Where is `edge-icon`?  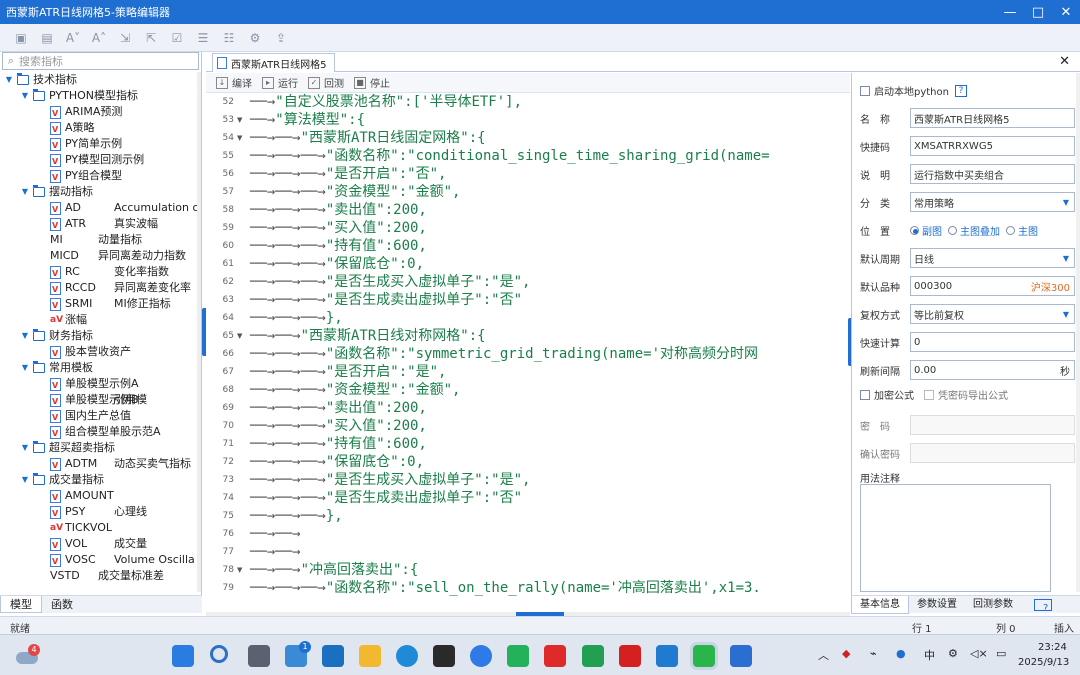 edge-icon is located at coordinates (407, 656).